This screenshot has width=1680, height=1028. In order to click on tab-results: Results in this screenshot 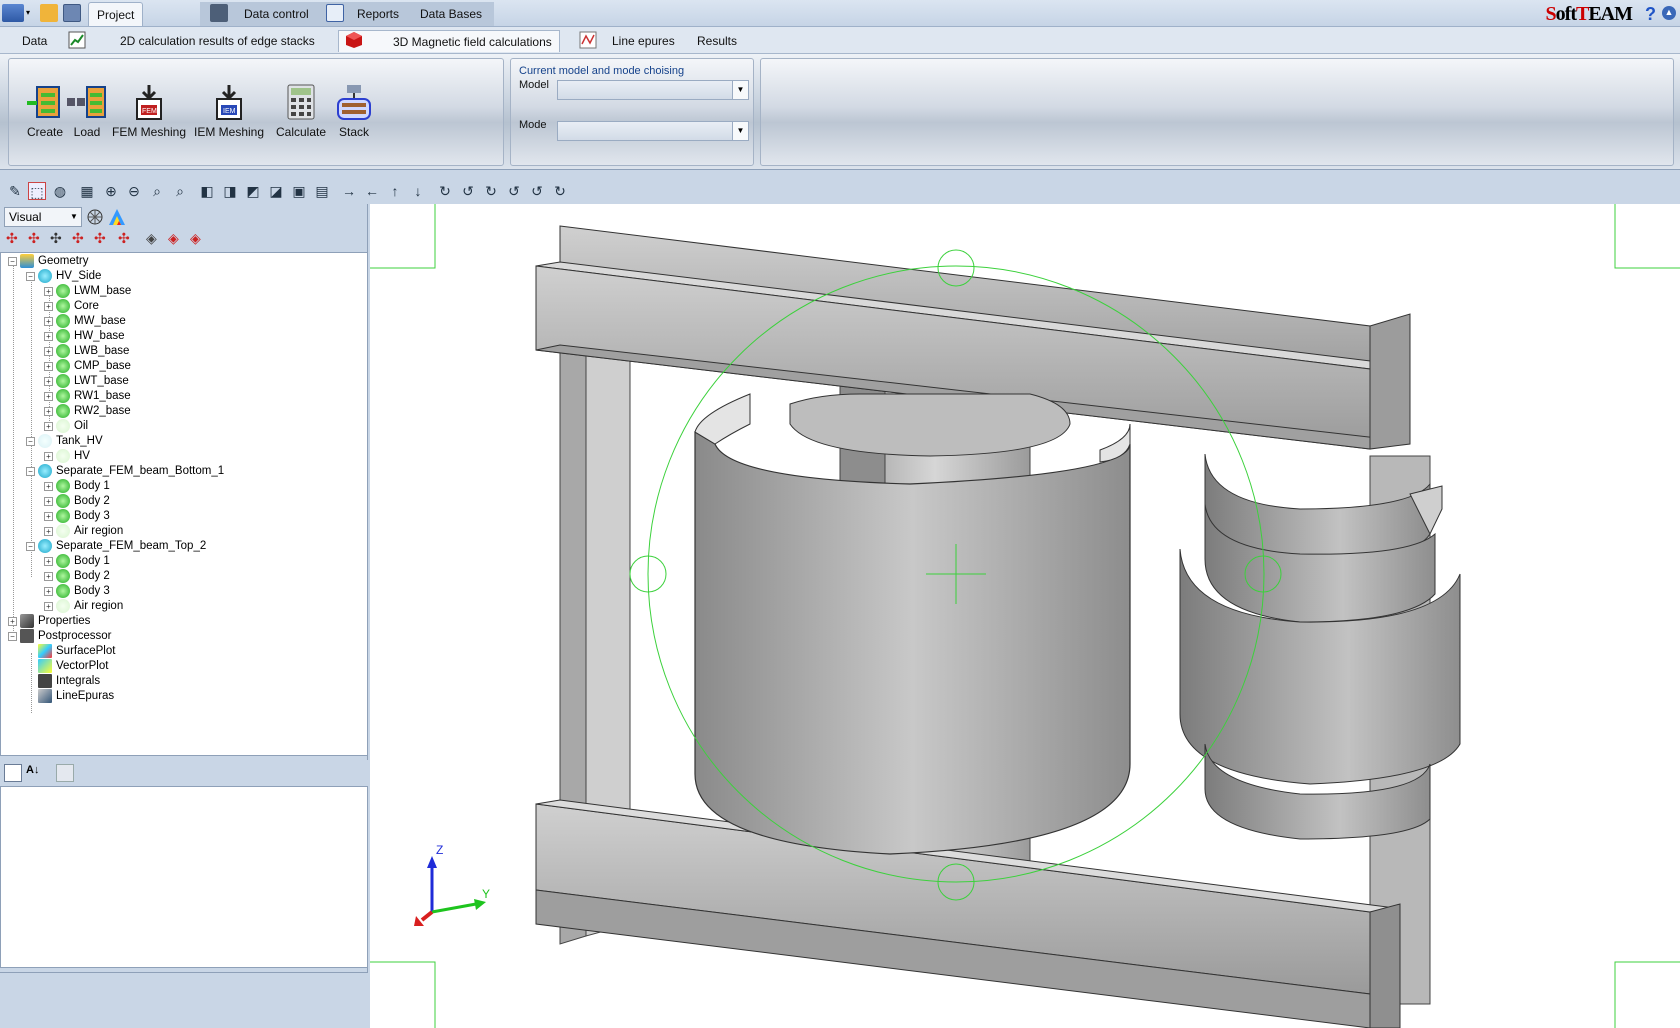, I will do `click(717, 41)`.